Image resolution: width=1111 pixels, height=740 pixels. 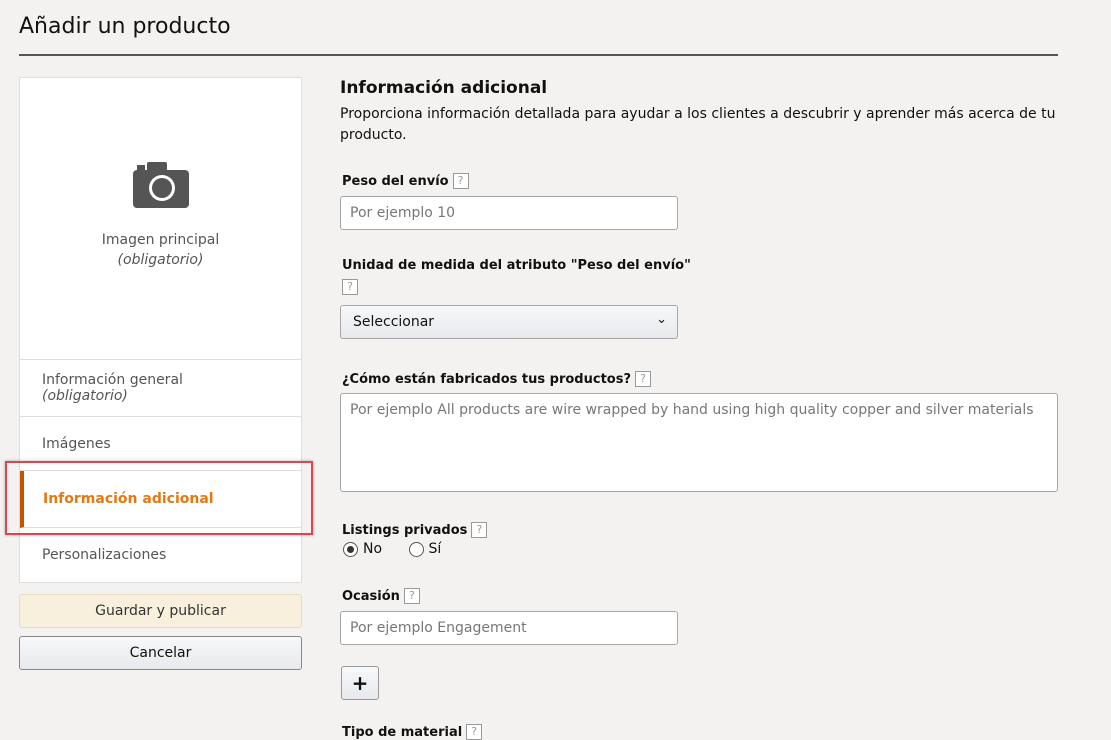 I want to click on nav-required: (obligatorio), so click(x=85, y=396).